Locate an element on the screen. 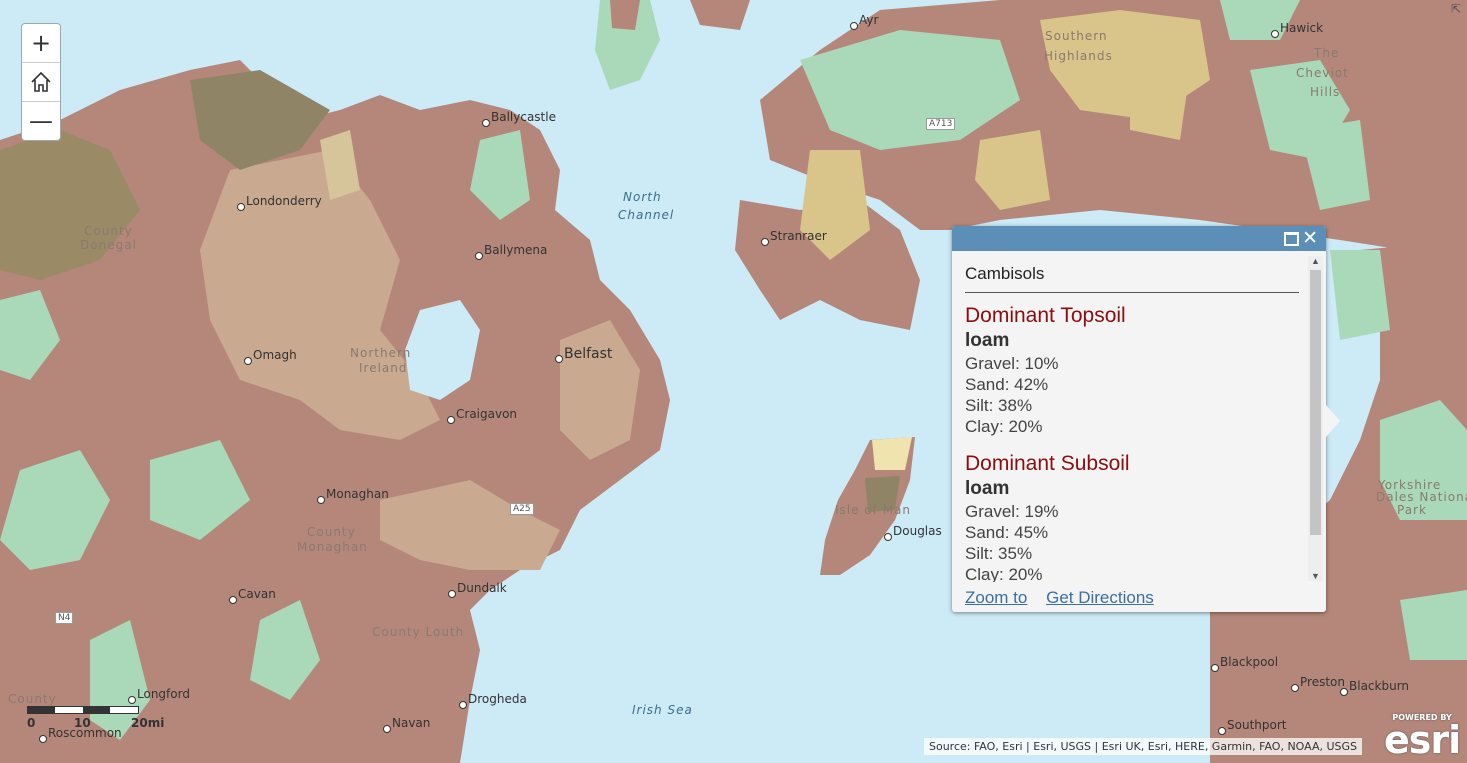 The image size is (1467, 763). scale-tick-10: 10 is located at coordinates (82, 723).